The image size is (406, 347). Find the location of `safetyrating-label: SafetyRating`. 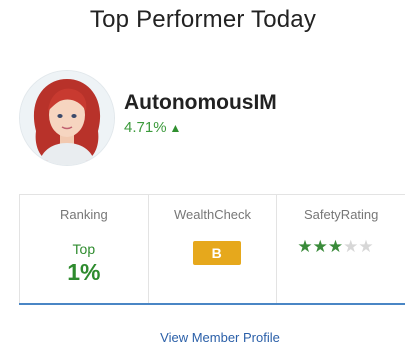

safetyrating-label: SafetyRating is located at coordinates (341, 214).